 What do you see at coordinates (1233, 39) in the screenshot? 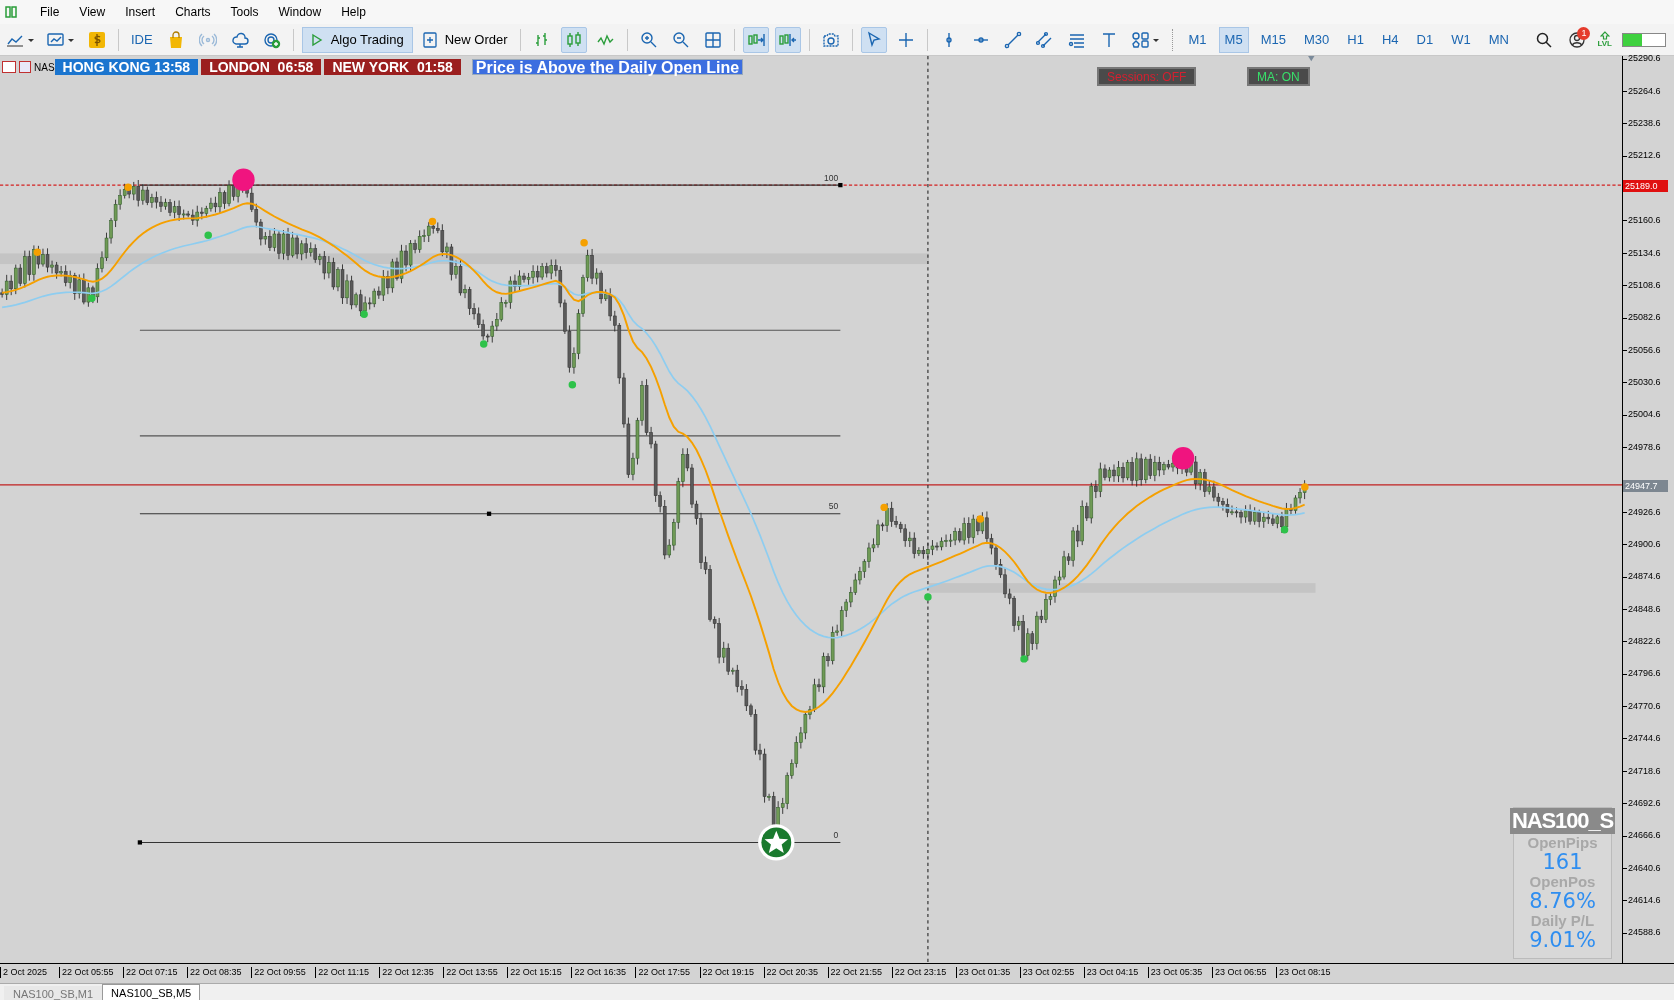
I see `timeframe-button: M5` at bounding box center [1233, 39].